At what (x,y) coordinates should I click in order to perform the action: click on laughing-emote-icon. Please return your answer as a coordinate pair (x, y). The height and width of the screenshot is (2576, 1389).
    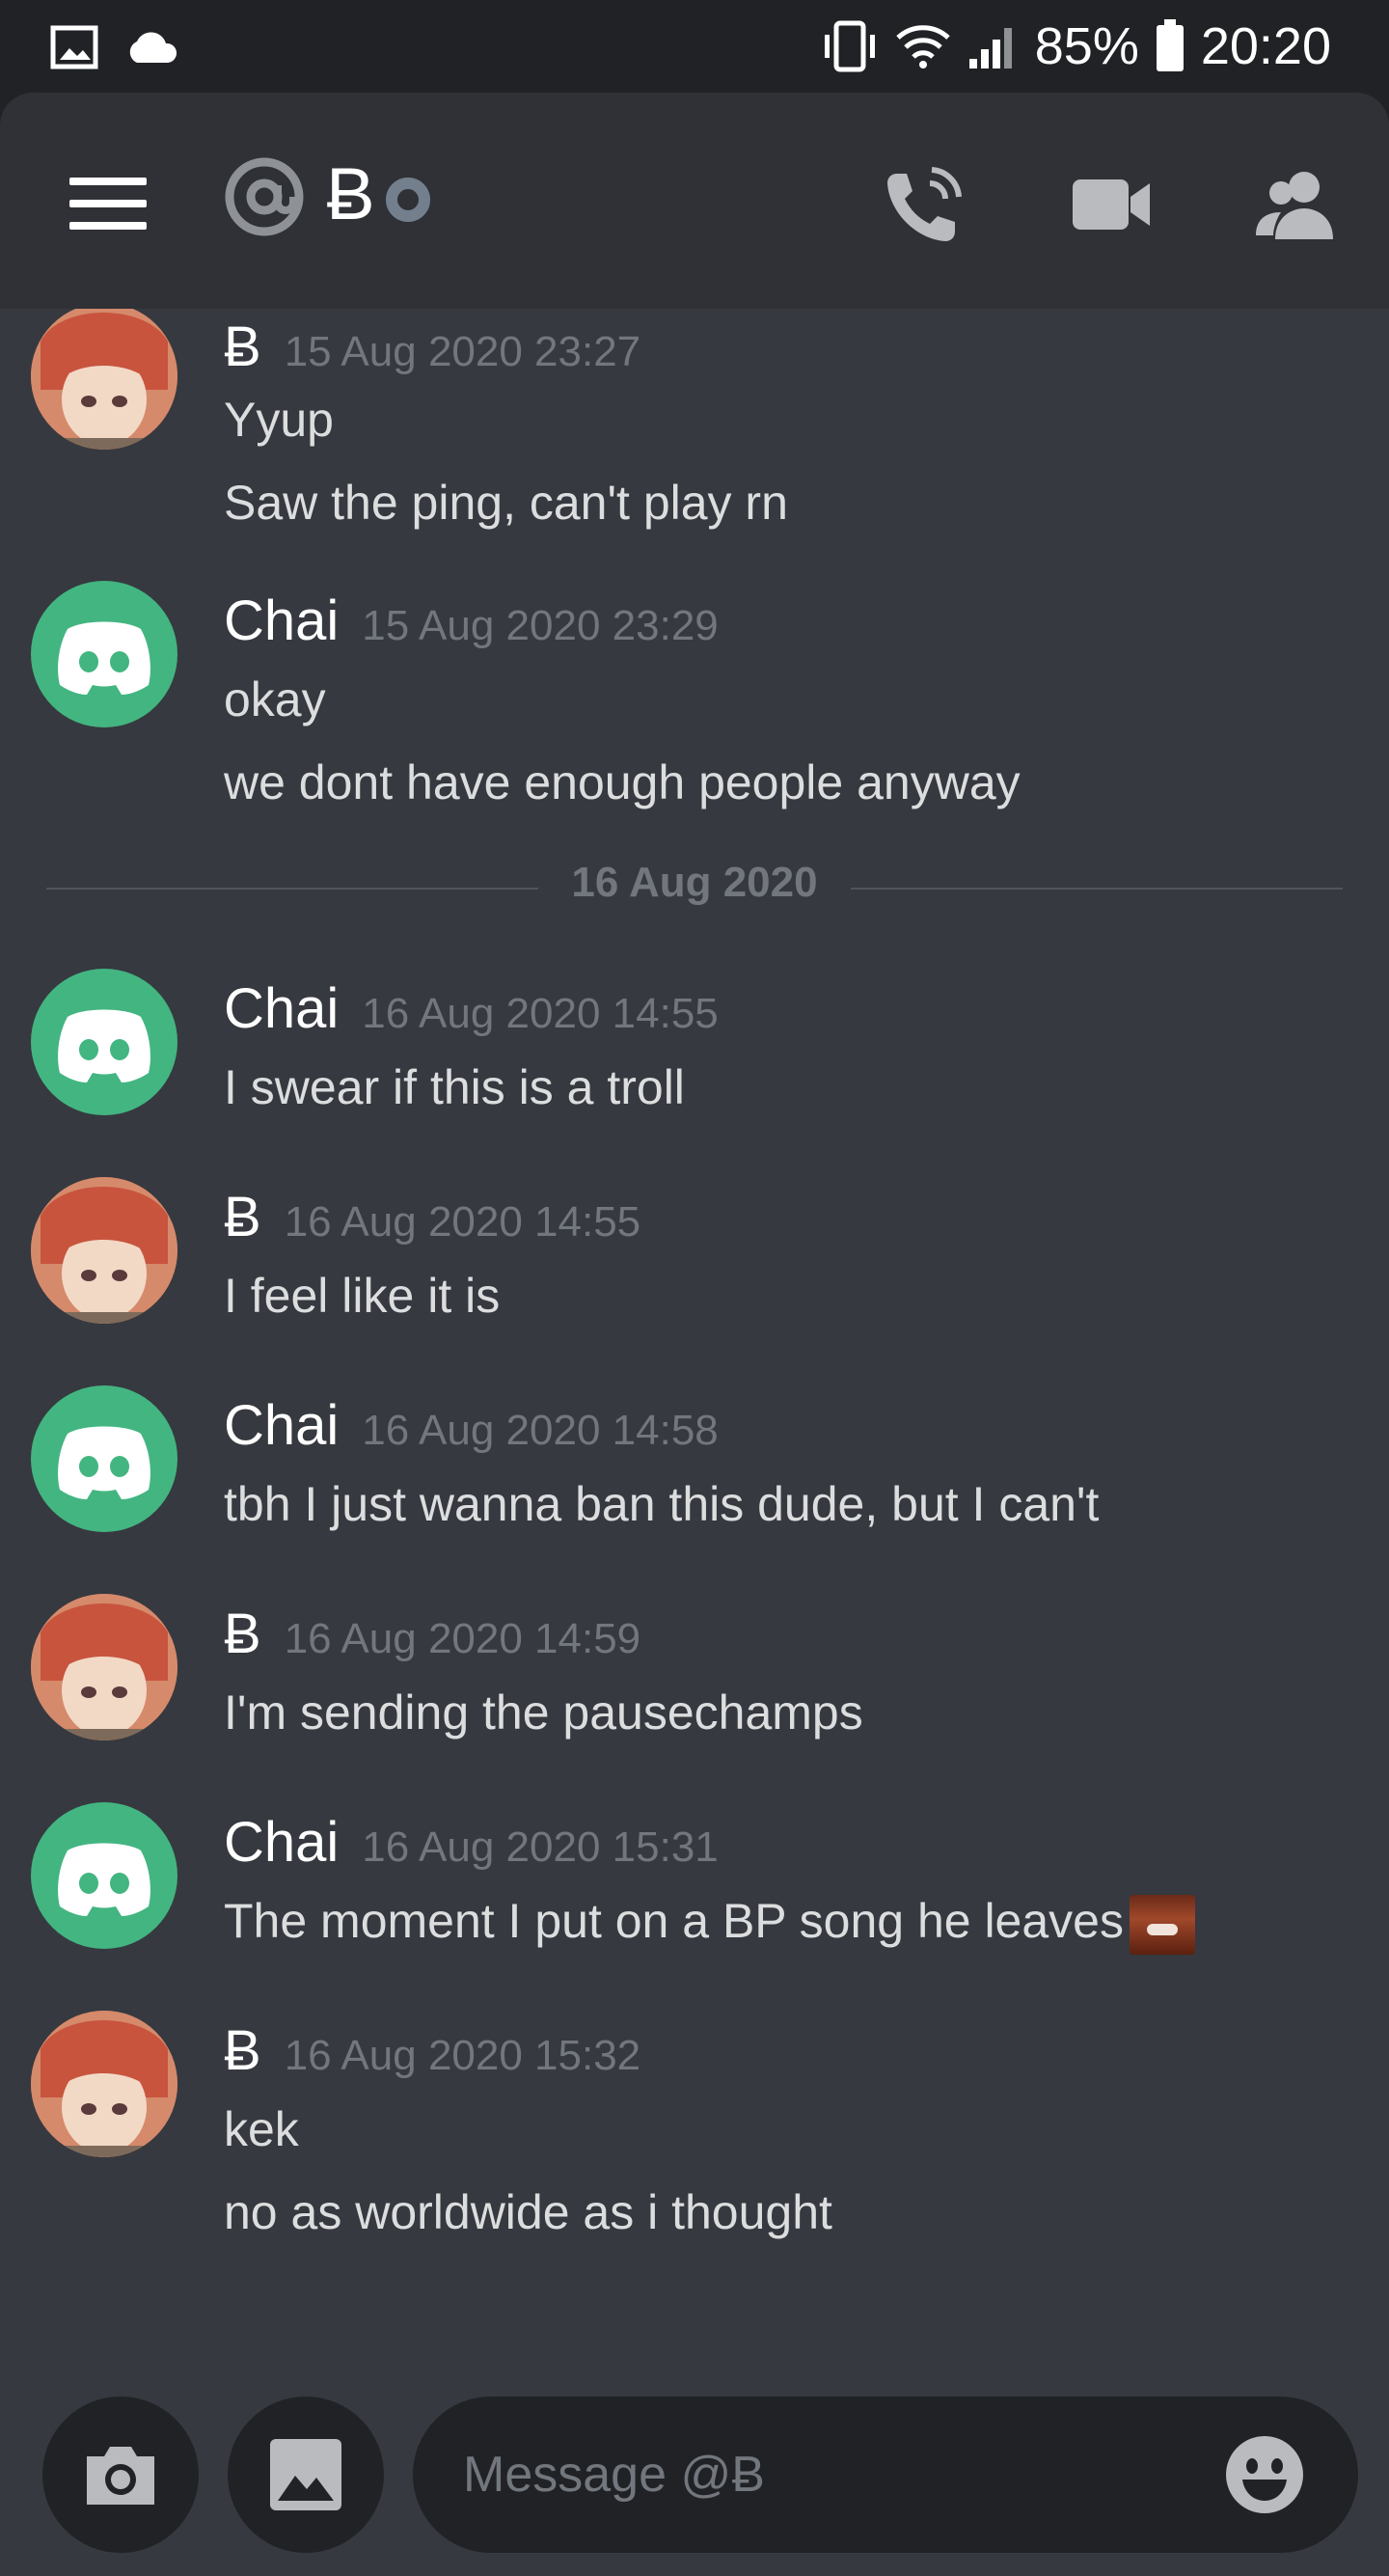
    Looking at the image, I should click on (1162, 1925).